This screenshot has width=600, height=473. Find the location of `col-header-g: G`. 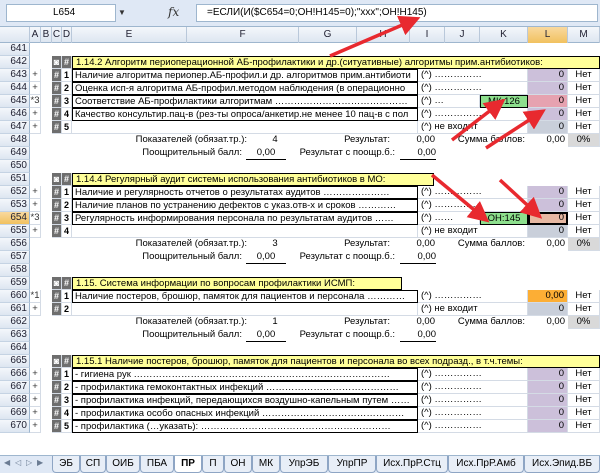

col-header-g: G is located at coordinates (328, 35).